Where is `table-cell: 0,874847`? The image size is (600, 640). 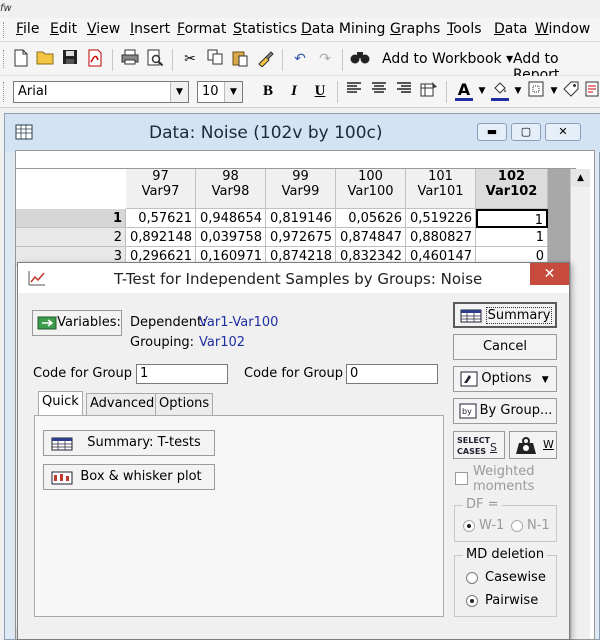
table-cell: 0,874847 is located at coordinates (371, 237).